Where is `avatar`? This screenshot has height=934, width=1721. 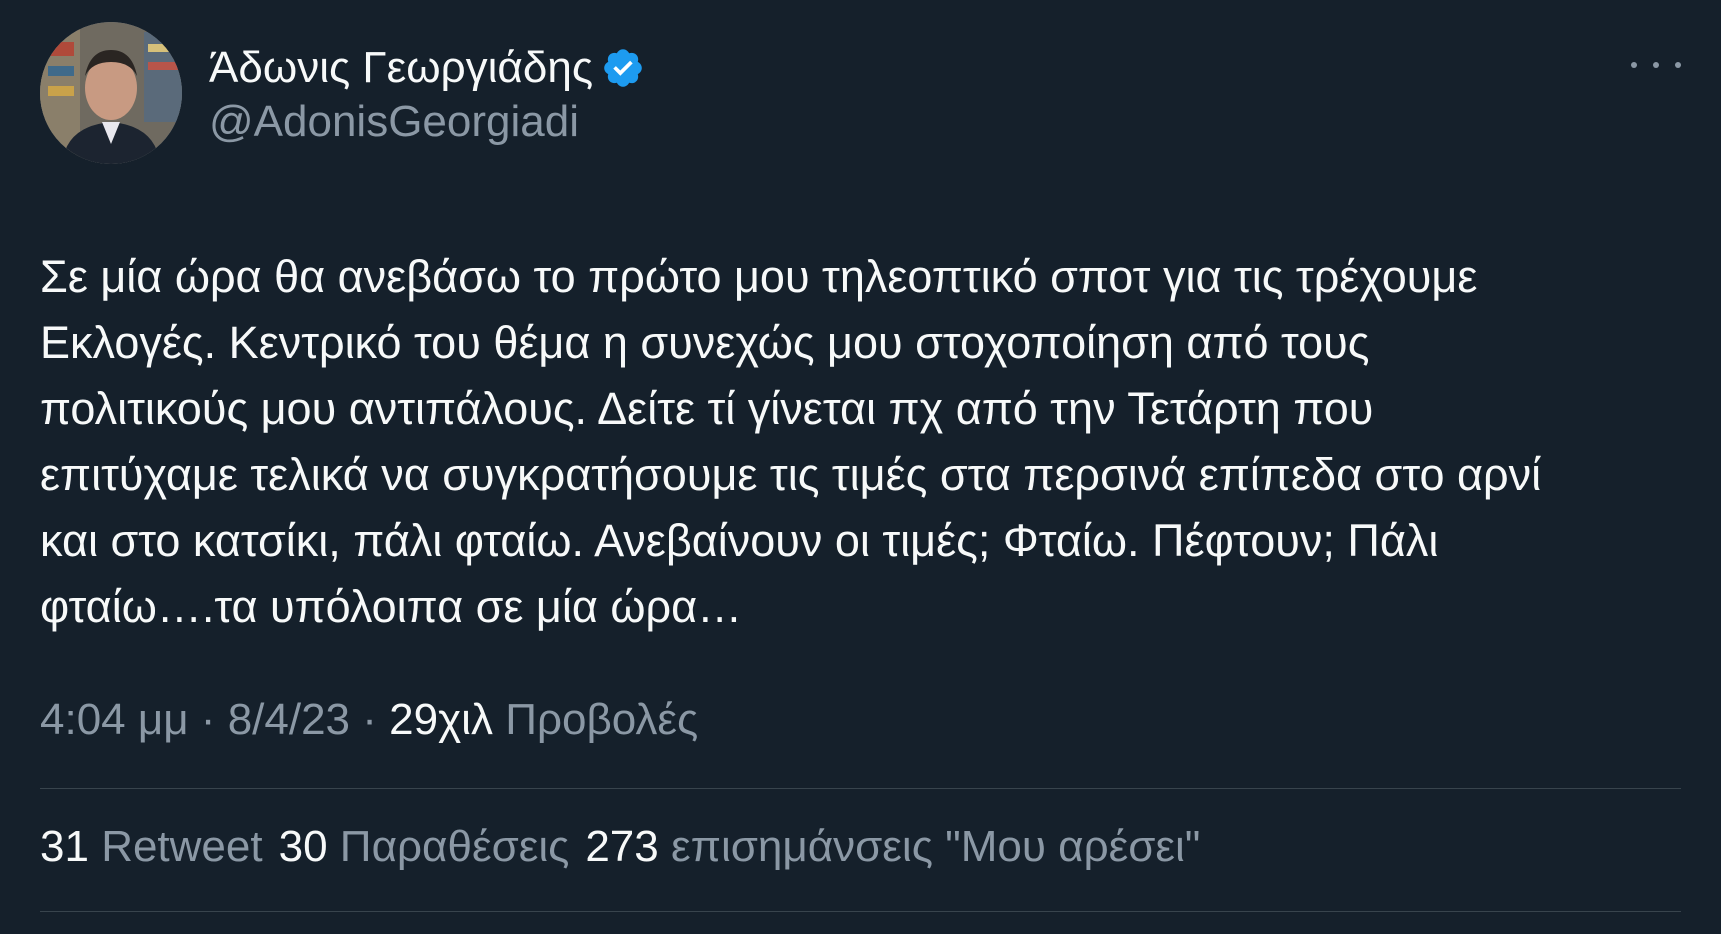 avatar is located at coordinates (111, 93).